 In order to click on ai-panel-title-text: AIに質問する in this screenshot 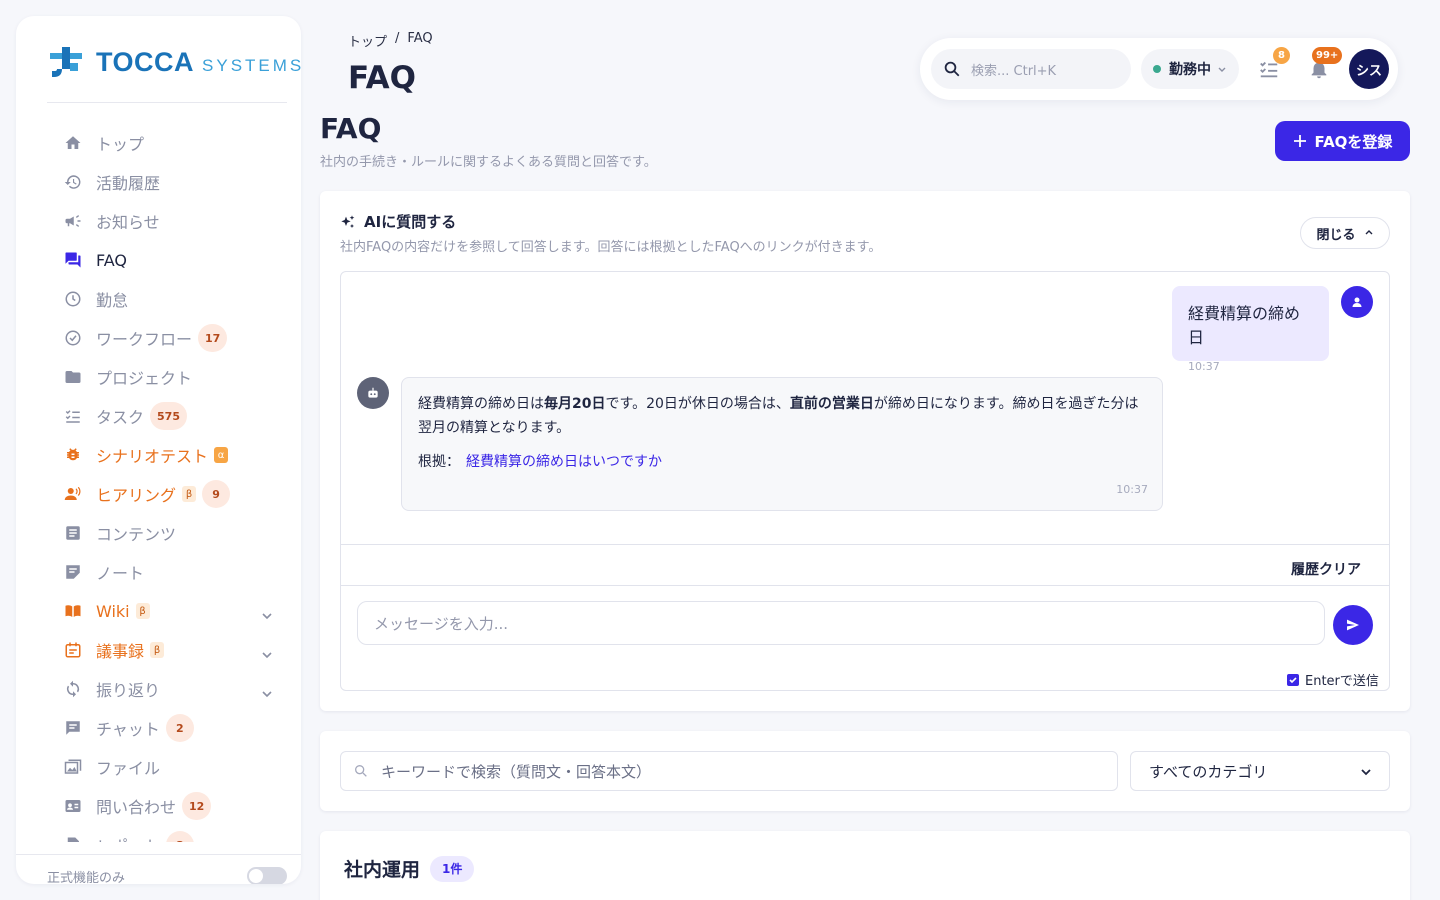, I will do `click(410, 222)`.